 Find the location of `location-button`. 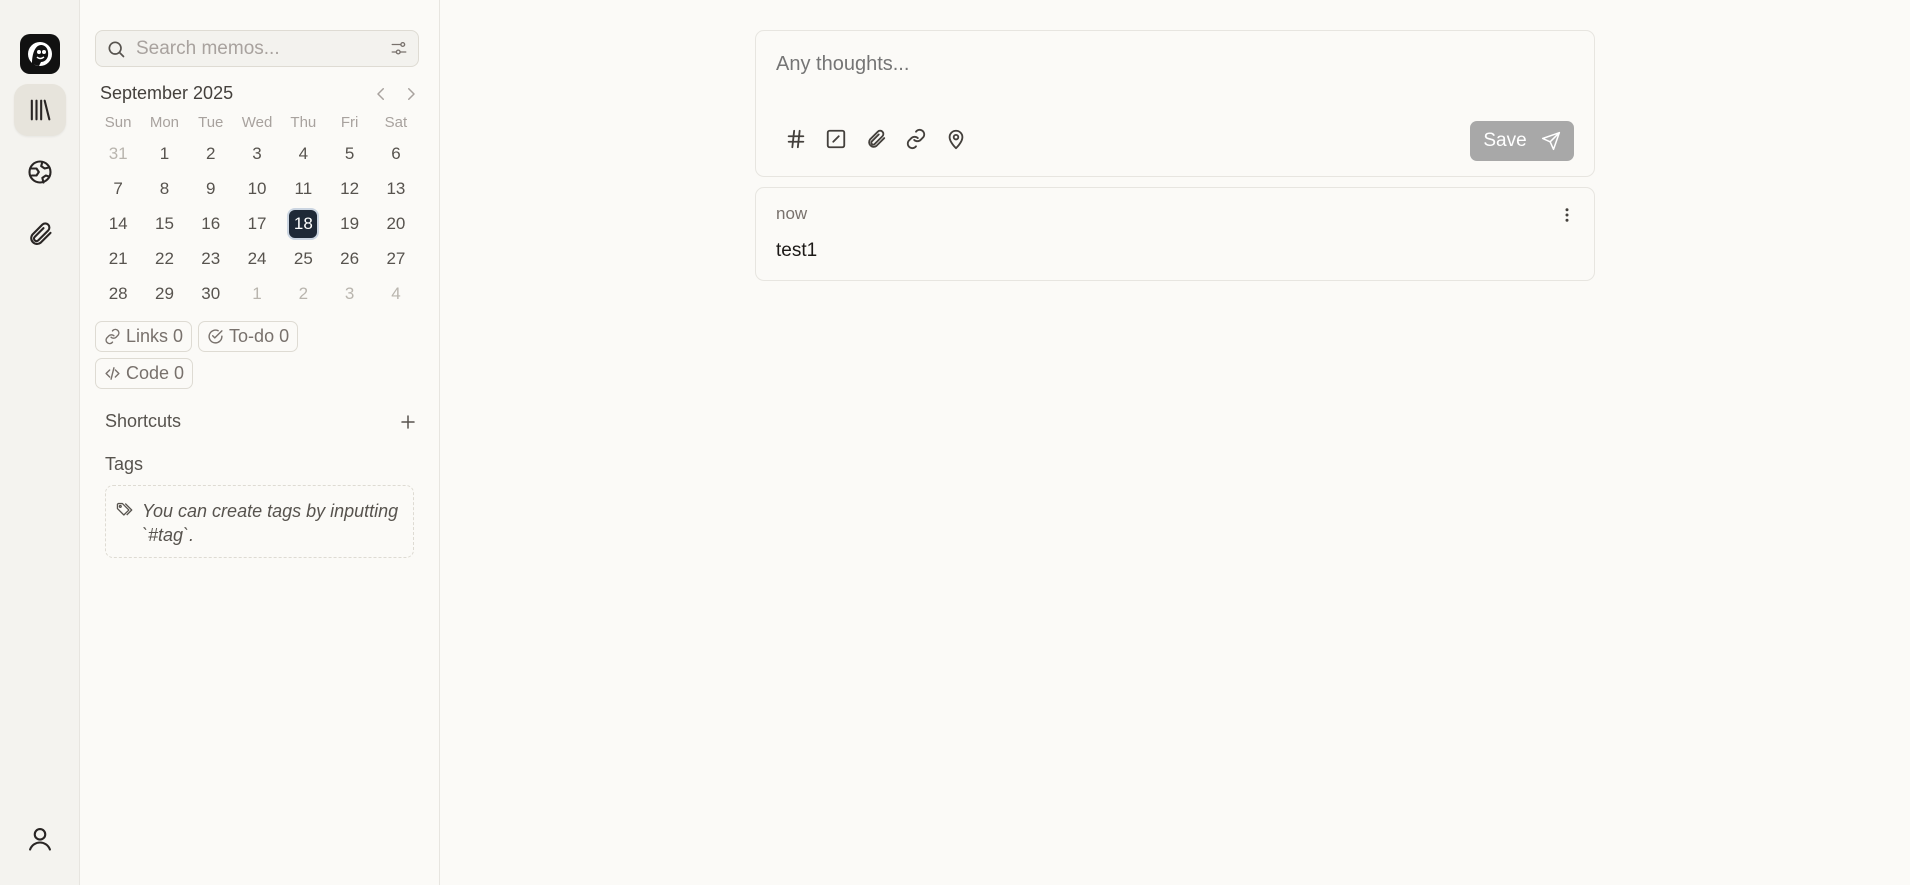

location-button is located at coordinates (956, 139).